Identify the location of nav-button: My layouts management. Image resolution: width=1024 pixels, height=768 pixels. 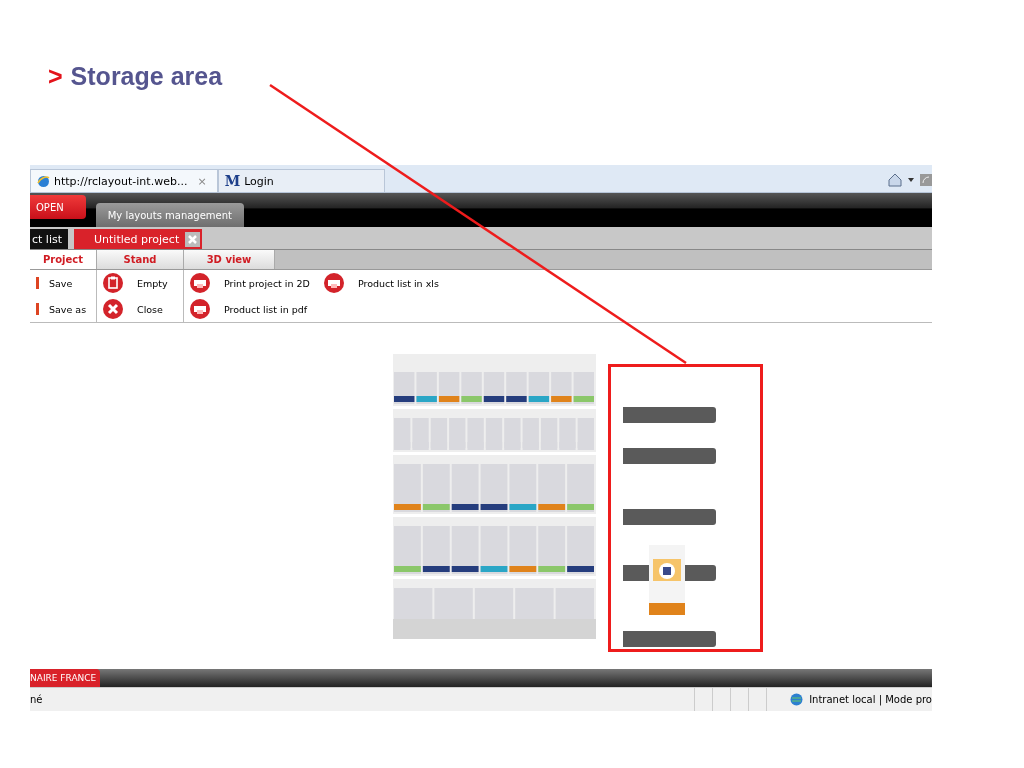
(169, 215).